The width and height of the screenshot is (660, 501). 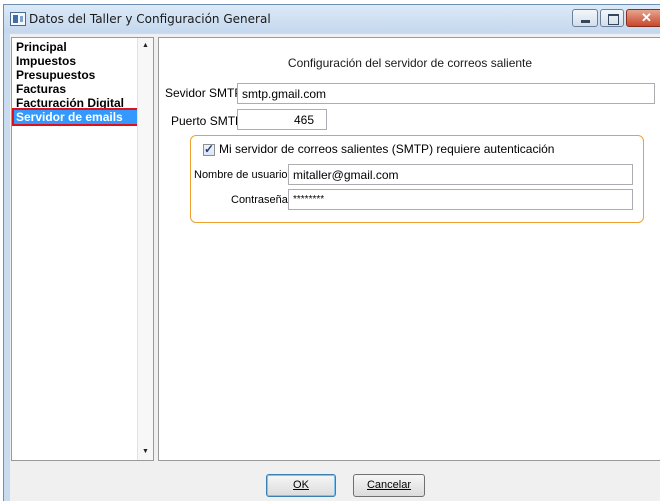 What do you see at coordinates (76, 61) in the screenshot?
I see `sidebar-item-impuestos: Impuestos` at bounding box center [76, 61].